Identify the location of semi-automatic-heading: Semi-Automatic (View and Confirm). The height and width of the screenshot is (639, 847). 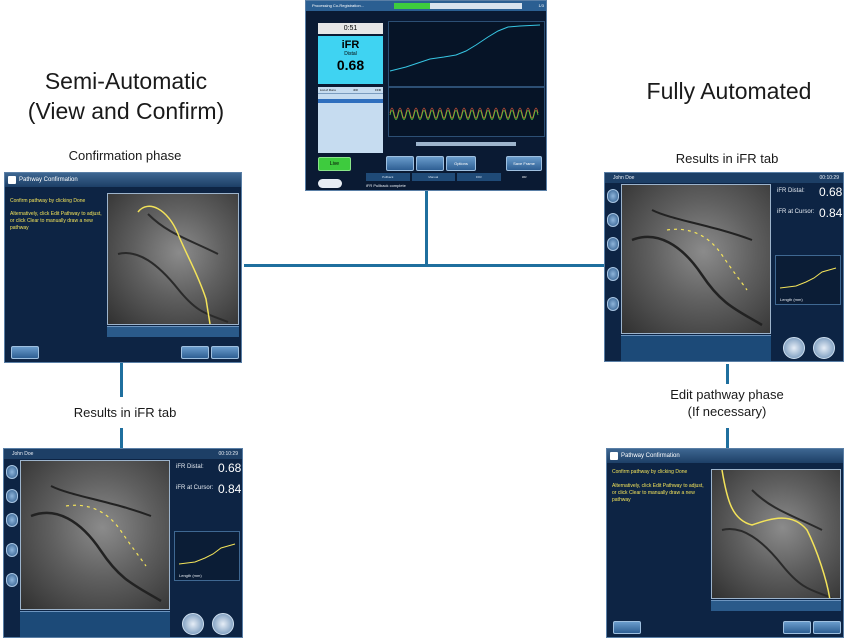
(126, 96).